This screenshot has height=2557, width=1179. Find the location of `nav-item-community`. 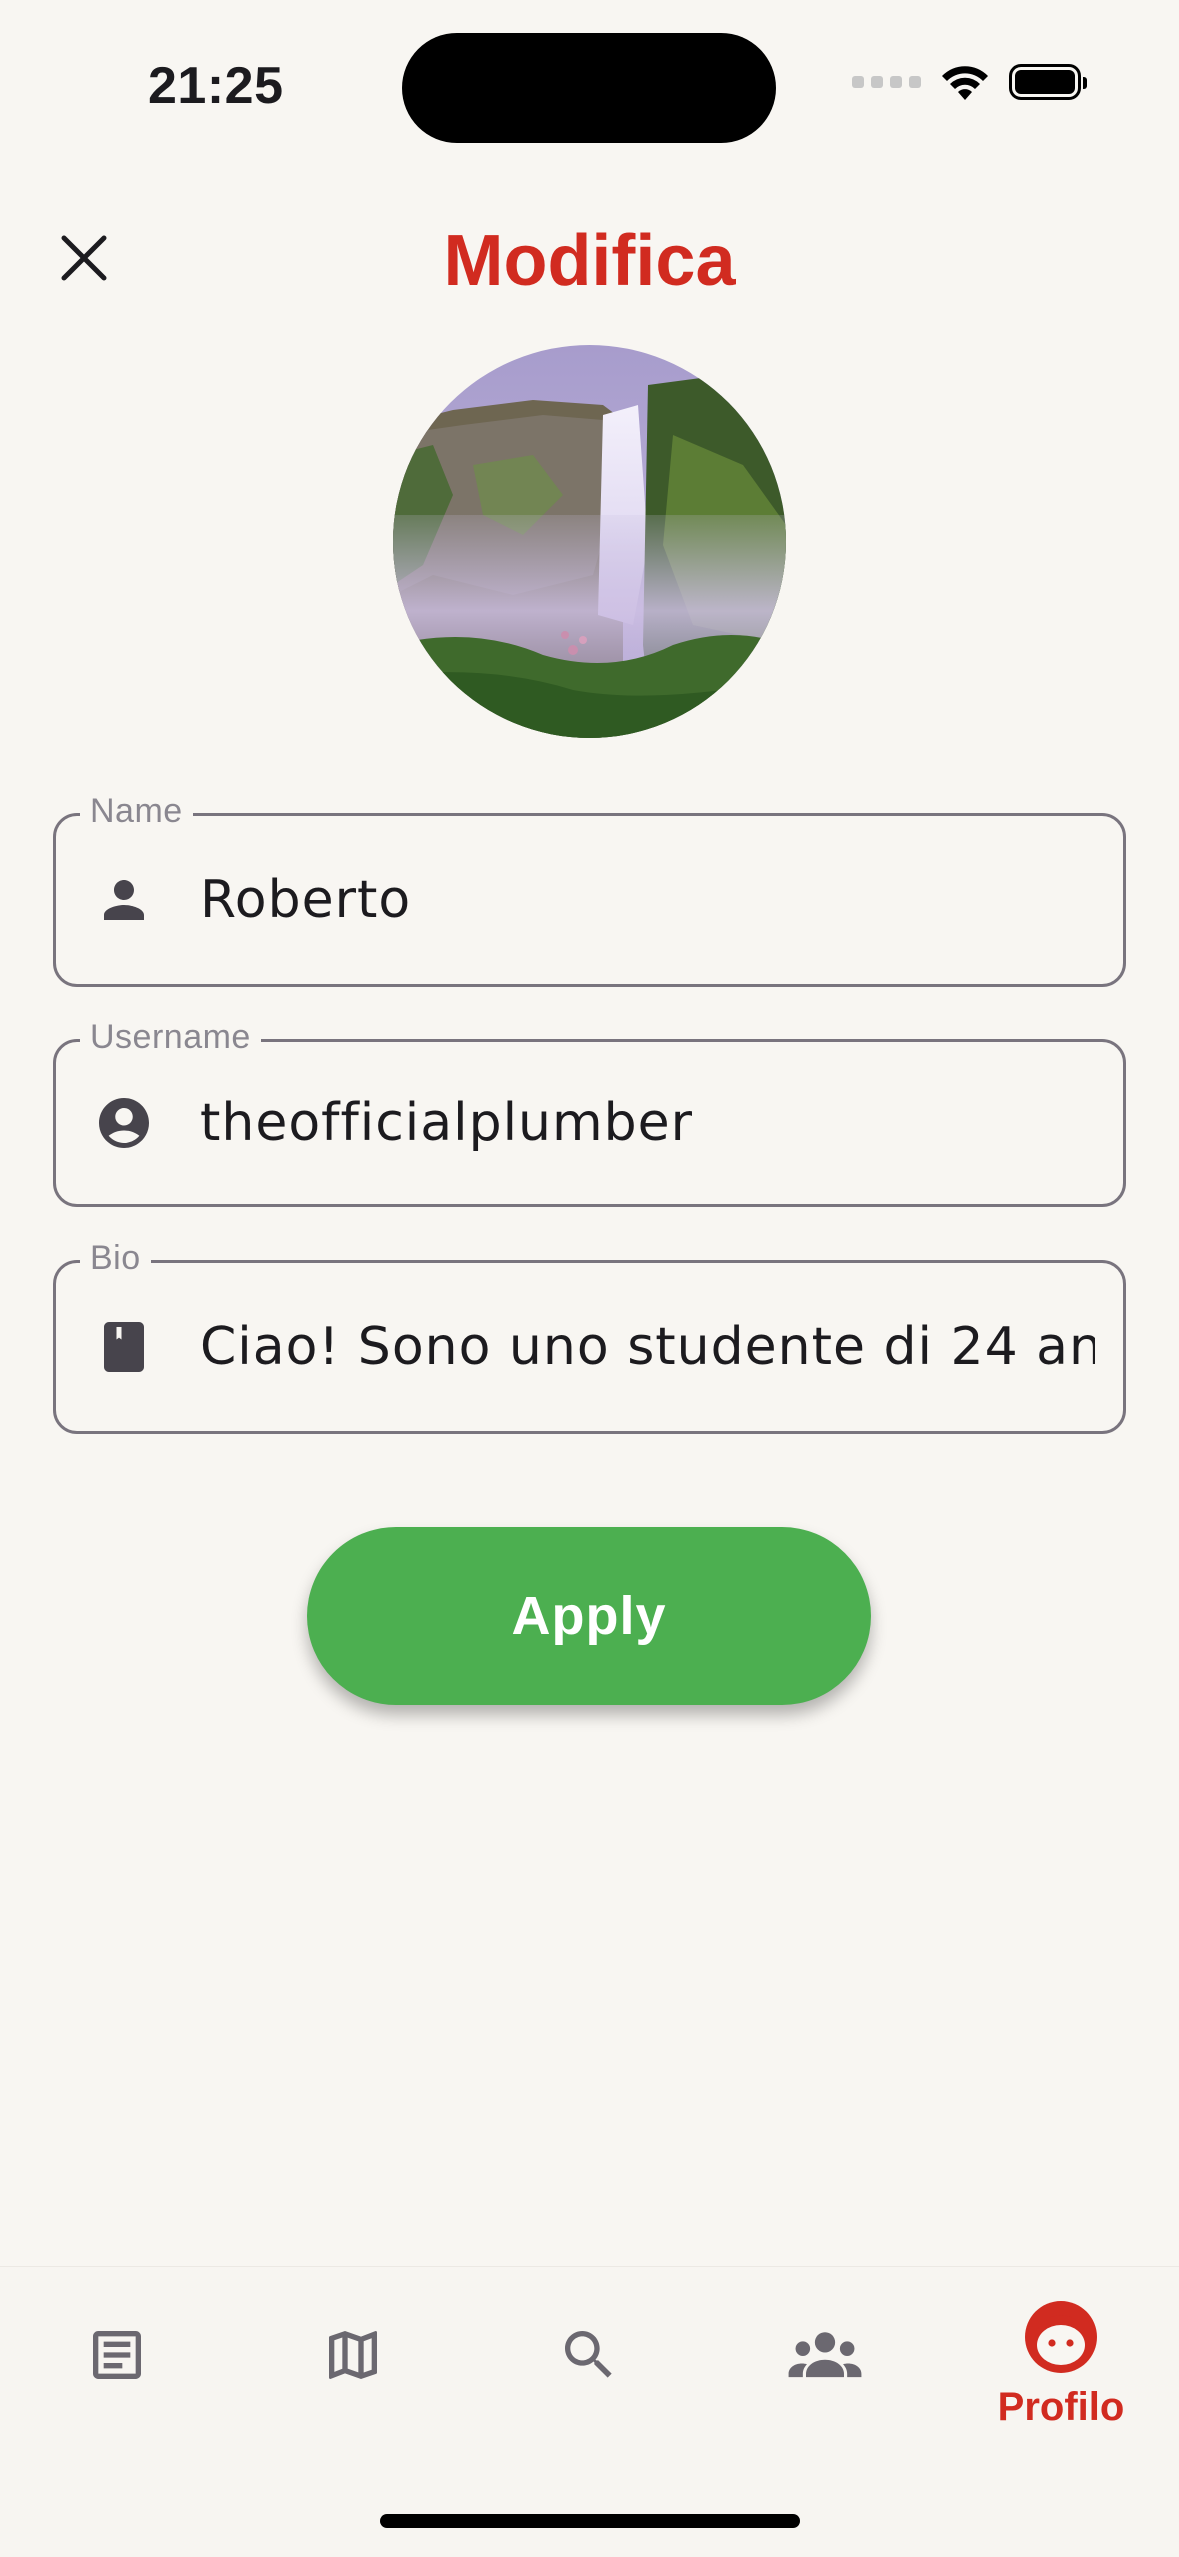

nav-item-community is located at coordinates (825, 2352).